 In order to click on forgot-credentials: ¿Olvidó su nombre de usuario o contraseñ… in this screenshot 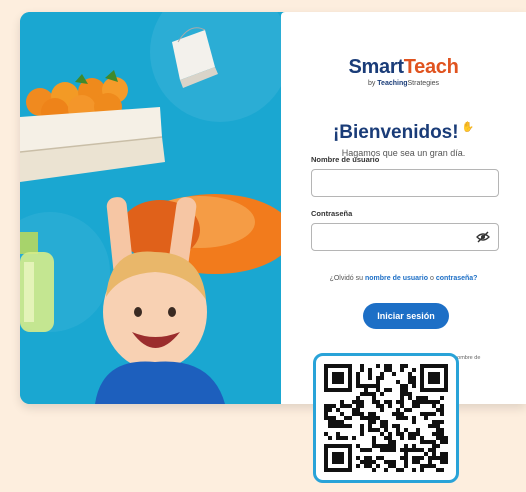, I will do `click(403, 278)`.